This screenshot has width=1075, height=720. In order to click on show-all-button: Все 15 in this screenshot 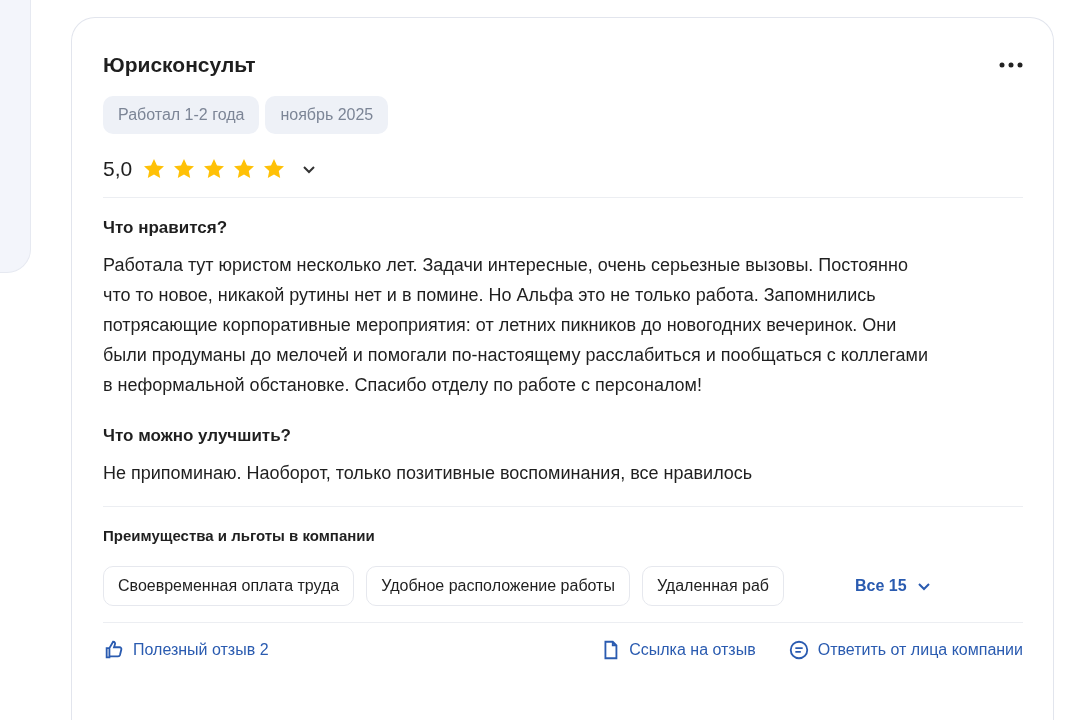, I will do `click(893, 586)`.